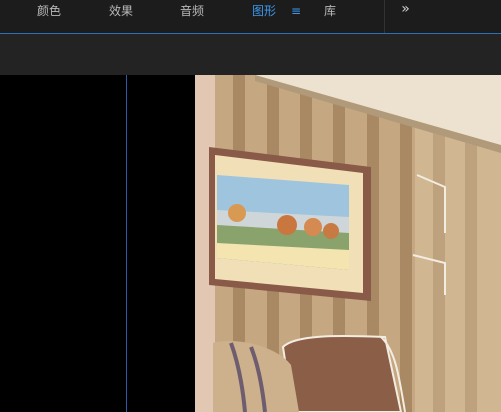  Describe the element at coordinates (296, 11) in the screenshot. I see `tab-menu-icon: ≡` at that location.